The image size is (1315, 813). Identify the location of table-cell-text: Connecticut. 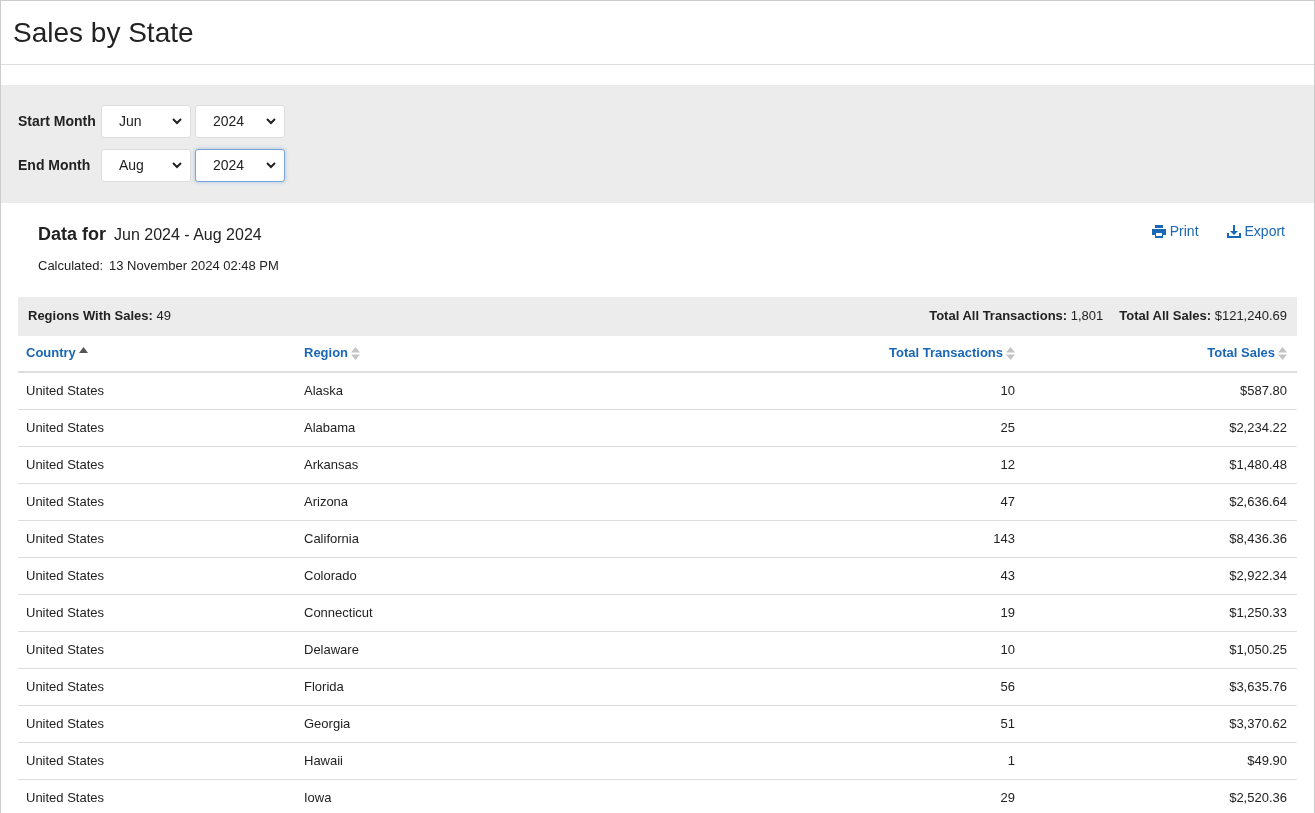
(338, 612).